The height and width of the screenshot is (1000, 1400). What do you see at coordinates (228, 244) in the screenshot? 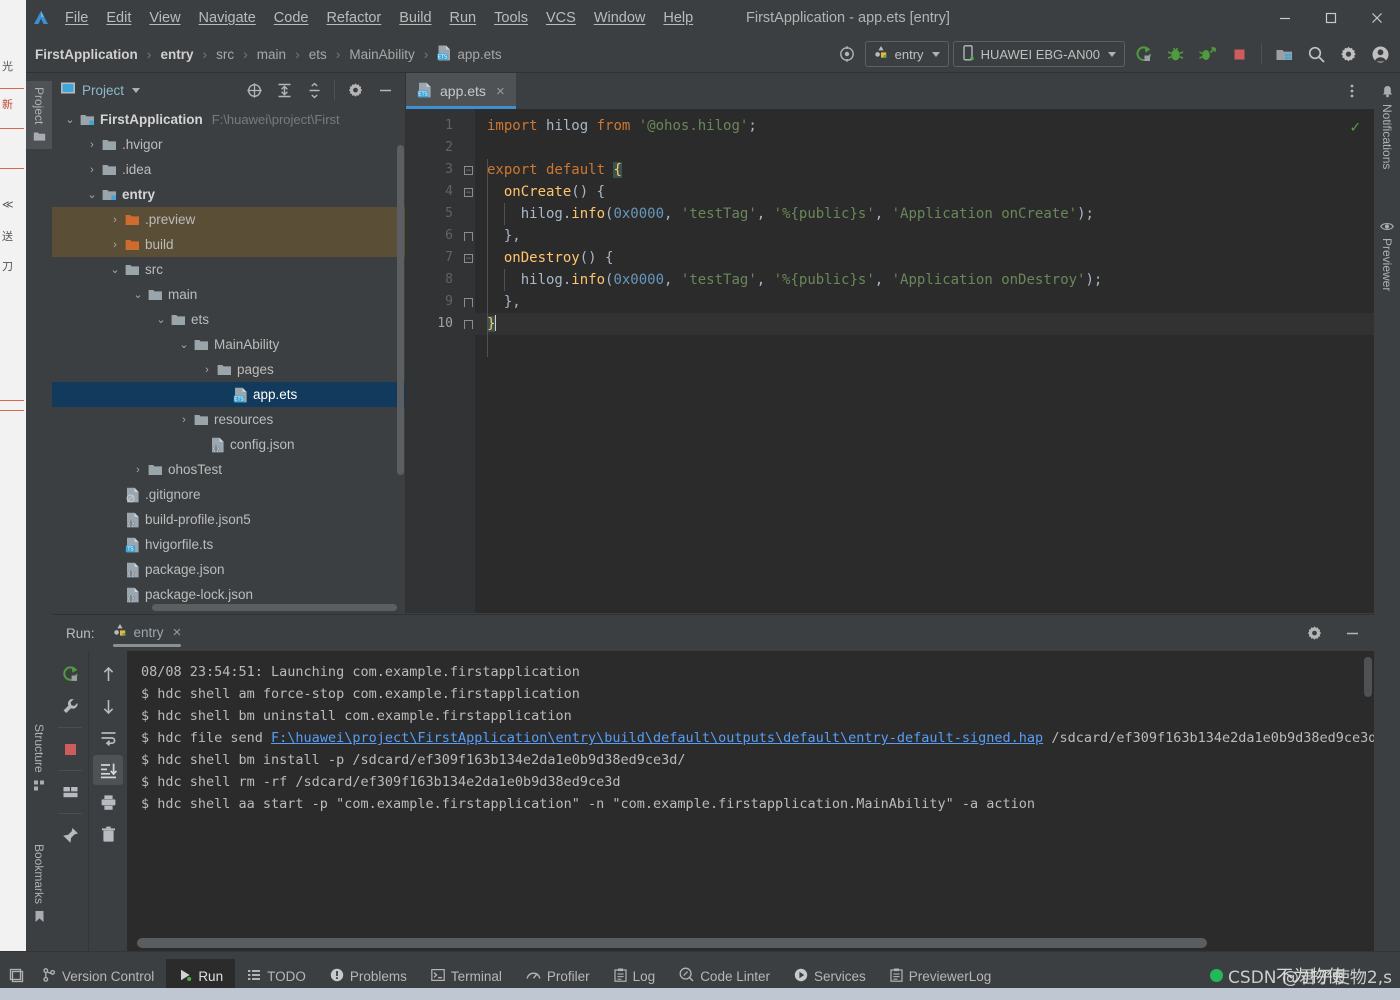
I see `tree-row-build: › build` at bounding box center [228, 244].